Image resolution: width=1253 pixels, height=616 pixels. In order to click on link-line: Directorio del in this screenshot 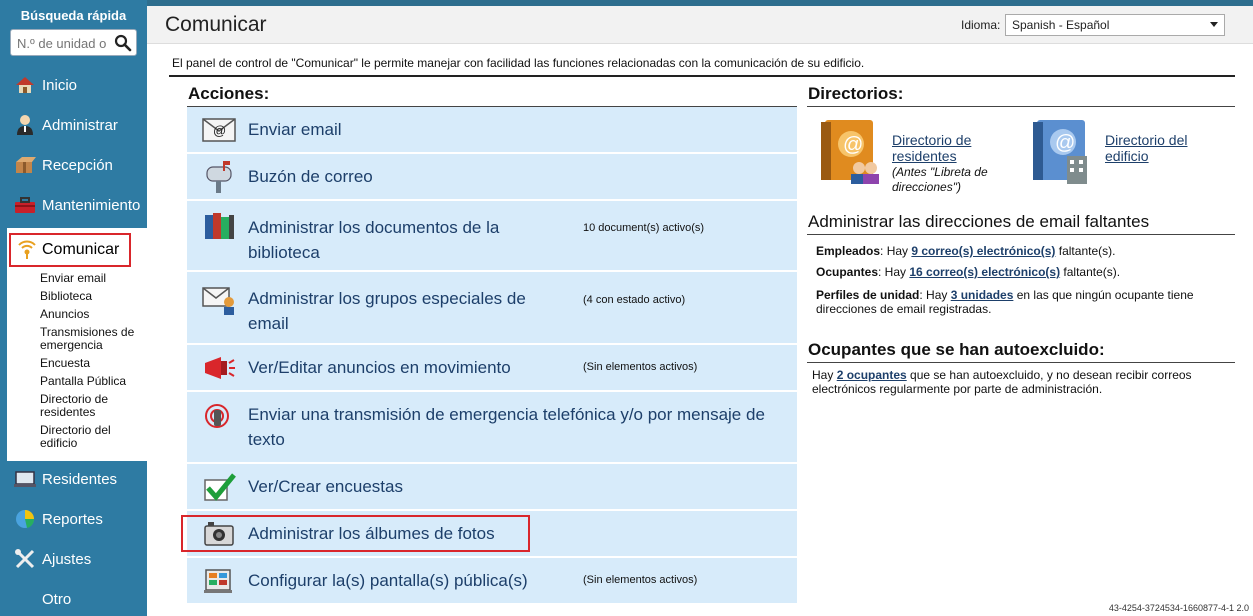, I will do `click(1146, 140)`.